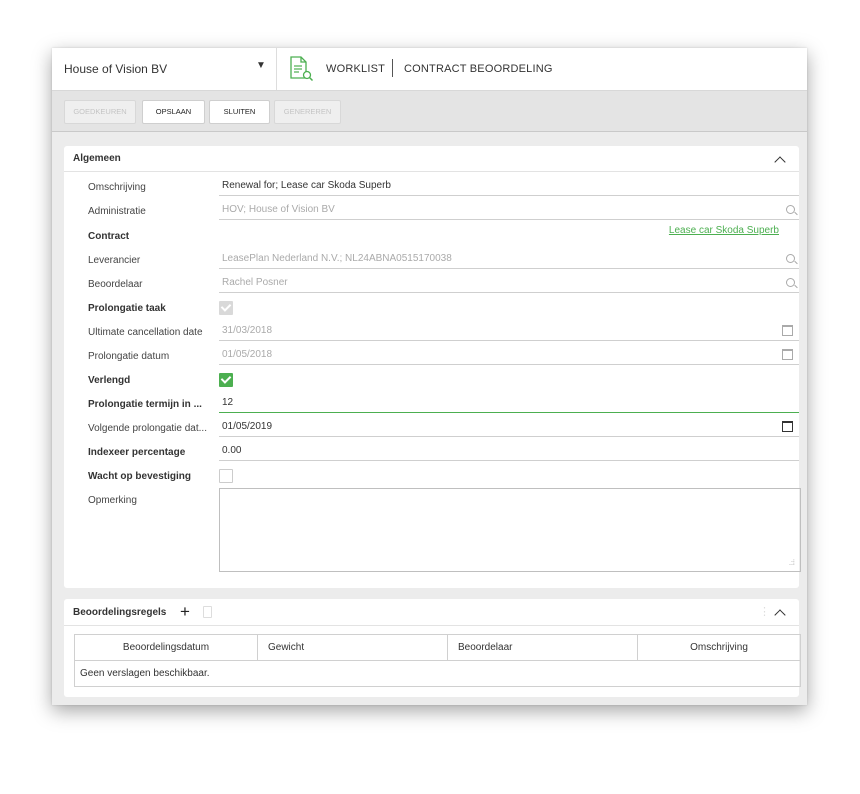 This screenshot has height=794, width=860. What do you see at coordinates (764, 611) in the screenshot?
I see `more-options-icon: ⋮` at bounding box center [764, 611].